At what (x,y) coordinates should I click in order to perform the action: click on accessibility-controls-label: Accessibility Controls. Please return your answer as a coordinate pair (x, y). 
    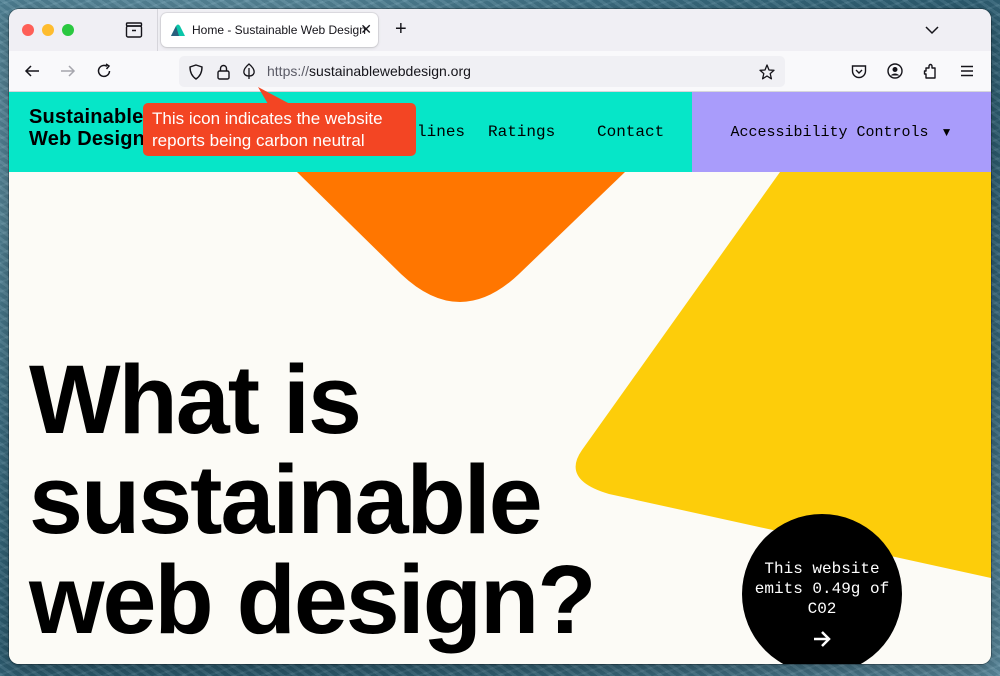
    Looking at the image, I should click on (829, 132).